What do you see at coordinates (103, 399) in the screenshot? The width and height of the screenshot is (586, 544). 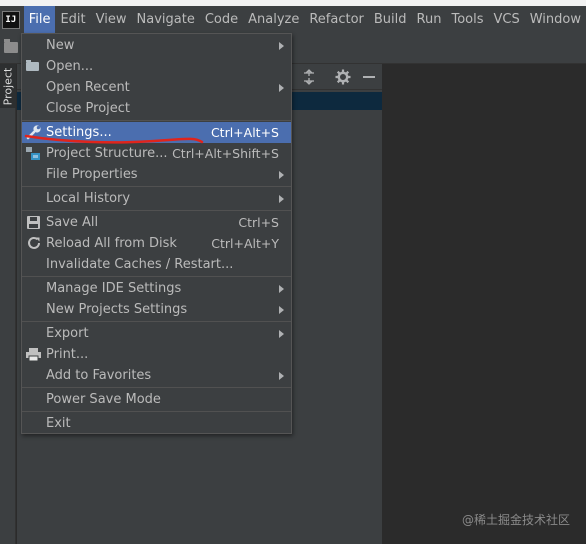 I see `menu-item-label: Power Save Mode` at bounding box center [103, 399].